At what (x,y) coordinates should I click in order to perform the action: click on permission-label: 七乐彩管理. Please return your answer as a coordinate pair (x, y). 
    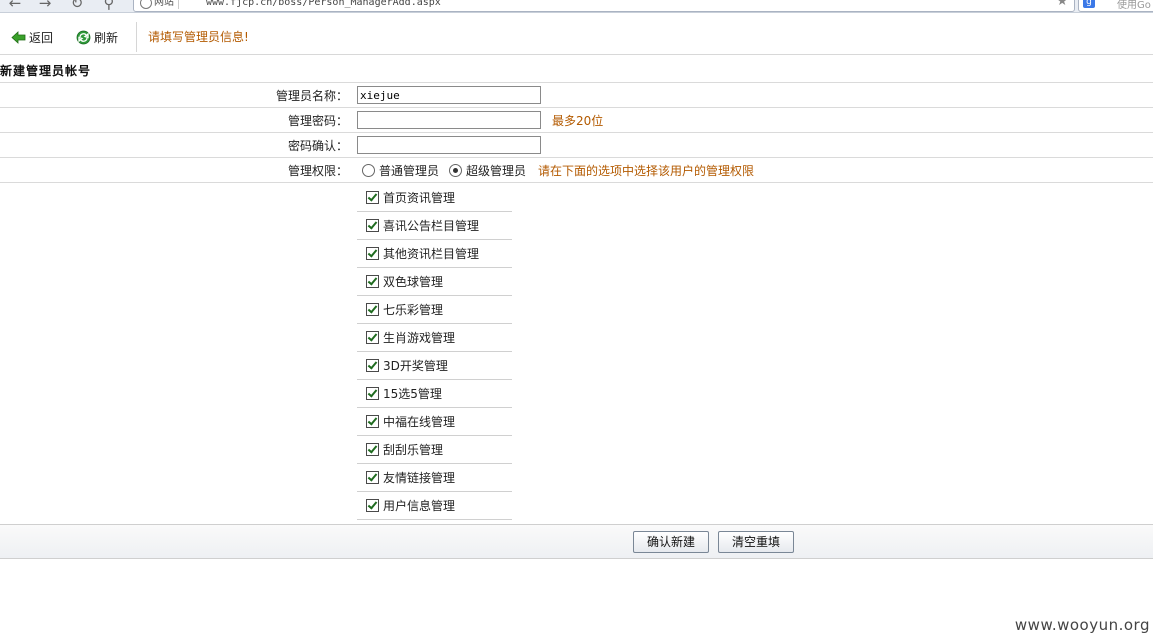
    Looking at the image, I should click on (413, 310).